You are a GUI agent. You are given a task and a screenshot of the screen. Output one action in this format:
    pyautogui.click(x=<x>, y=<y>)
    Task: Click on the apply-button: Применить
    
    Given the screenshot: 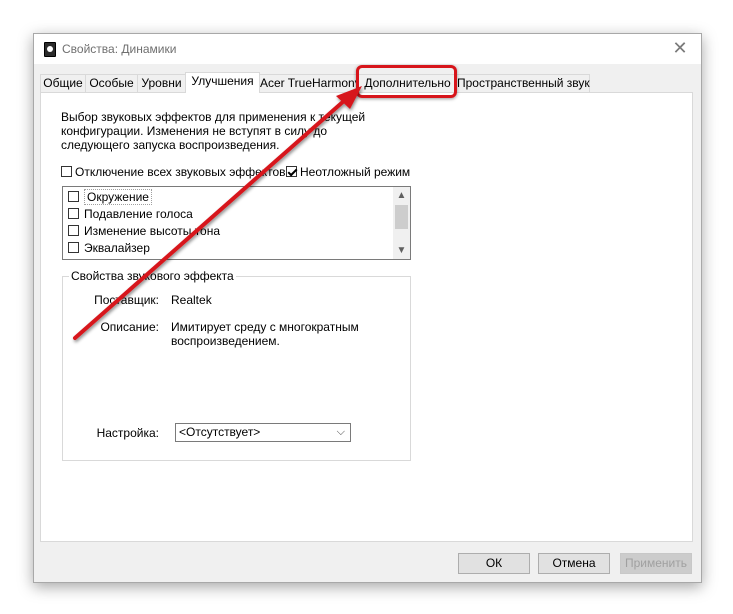 What is the action you would take?
    pyautogui.click(x=656, y=563)
    